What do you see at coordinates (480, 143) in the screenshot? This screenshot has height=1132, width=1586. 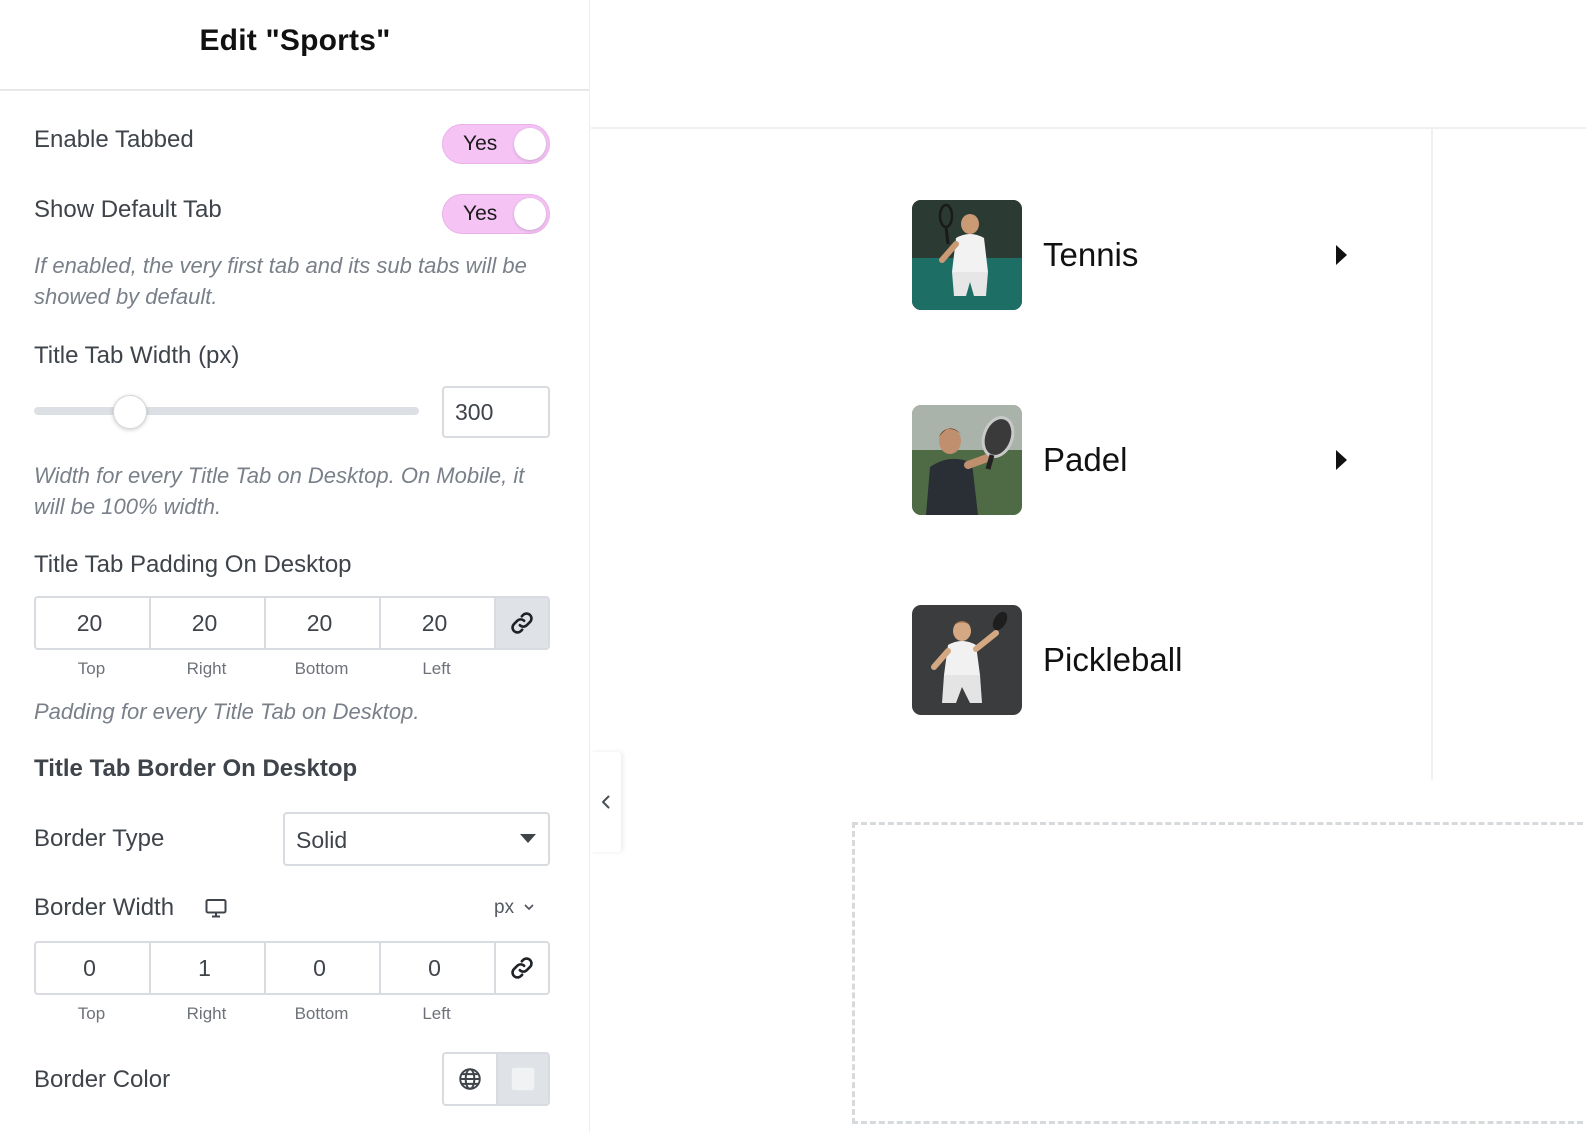 I see `enable-tabbed-toggle-text: Yes` at bounding box center [480, 143].